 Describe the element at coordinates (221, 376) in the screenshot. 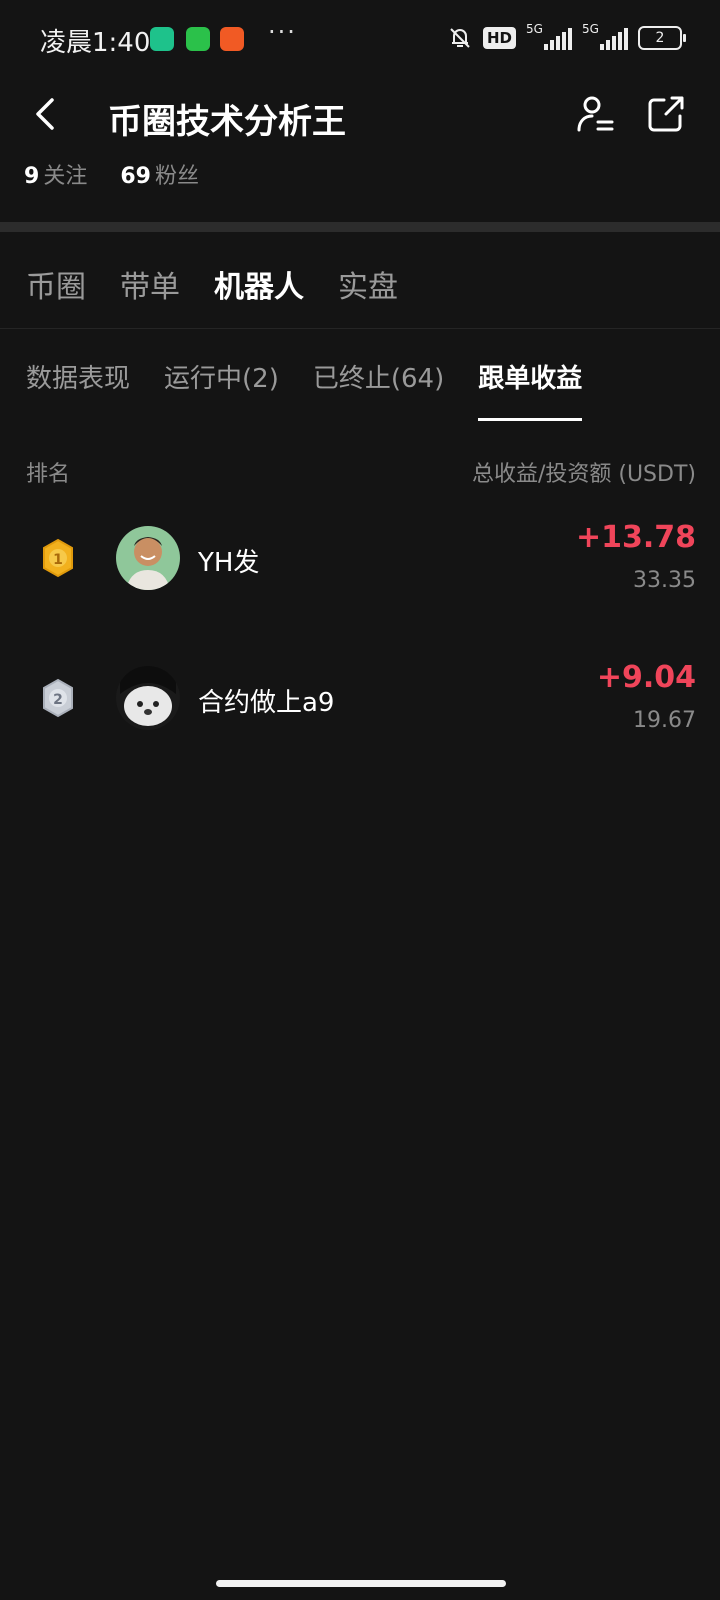

I see `subtab-running: 运行中(2)` at that location.